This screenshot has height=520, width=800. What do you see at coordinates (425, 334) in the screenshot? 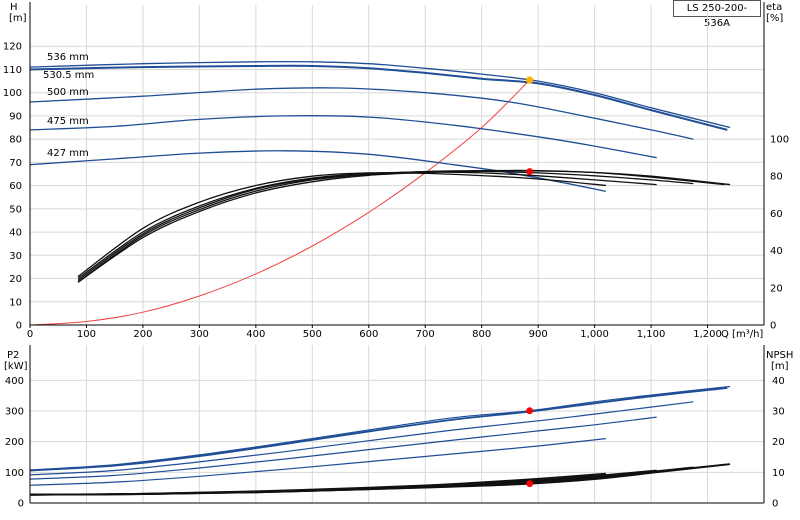
I see `x-tick-label: 700` at bounding box center [425, 334].